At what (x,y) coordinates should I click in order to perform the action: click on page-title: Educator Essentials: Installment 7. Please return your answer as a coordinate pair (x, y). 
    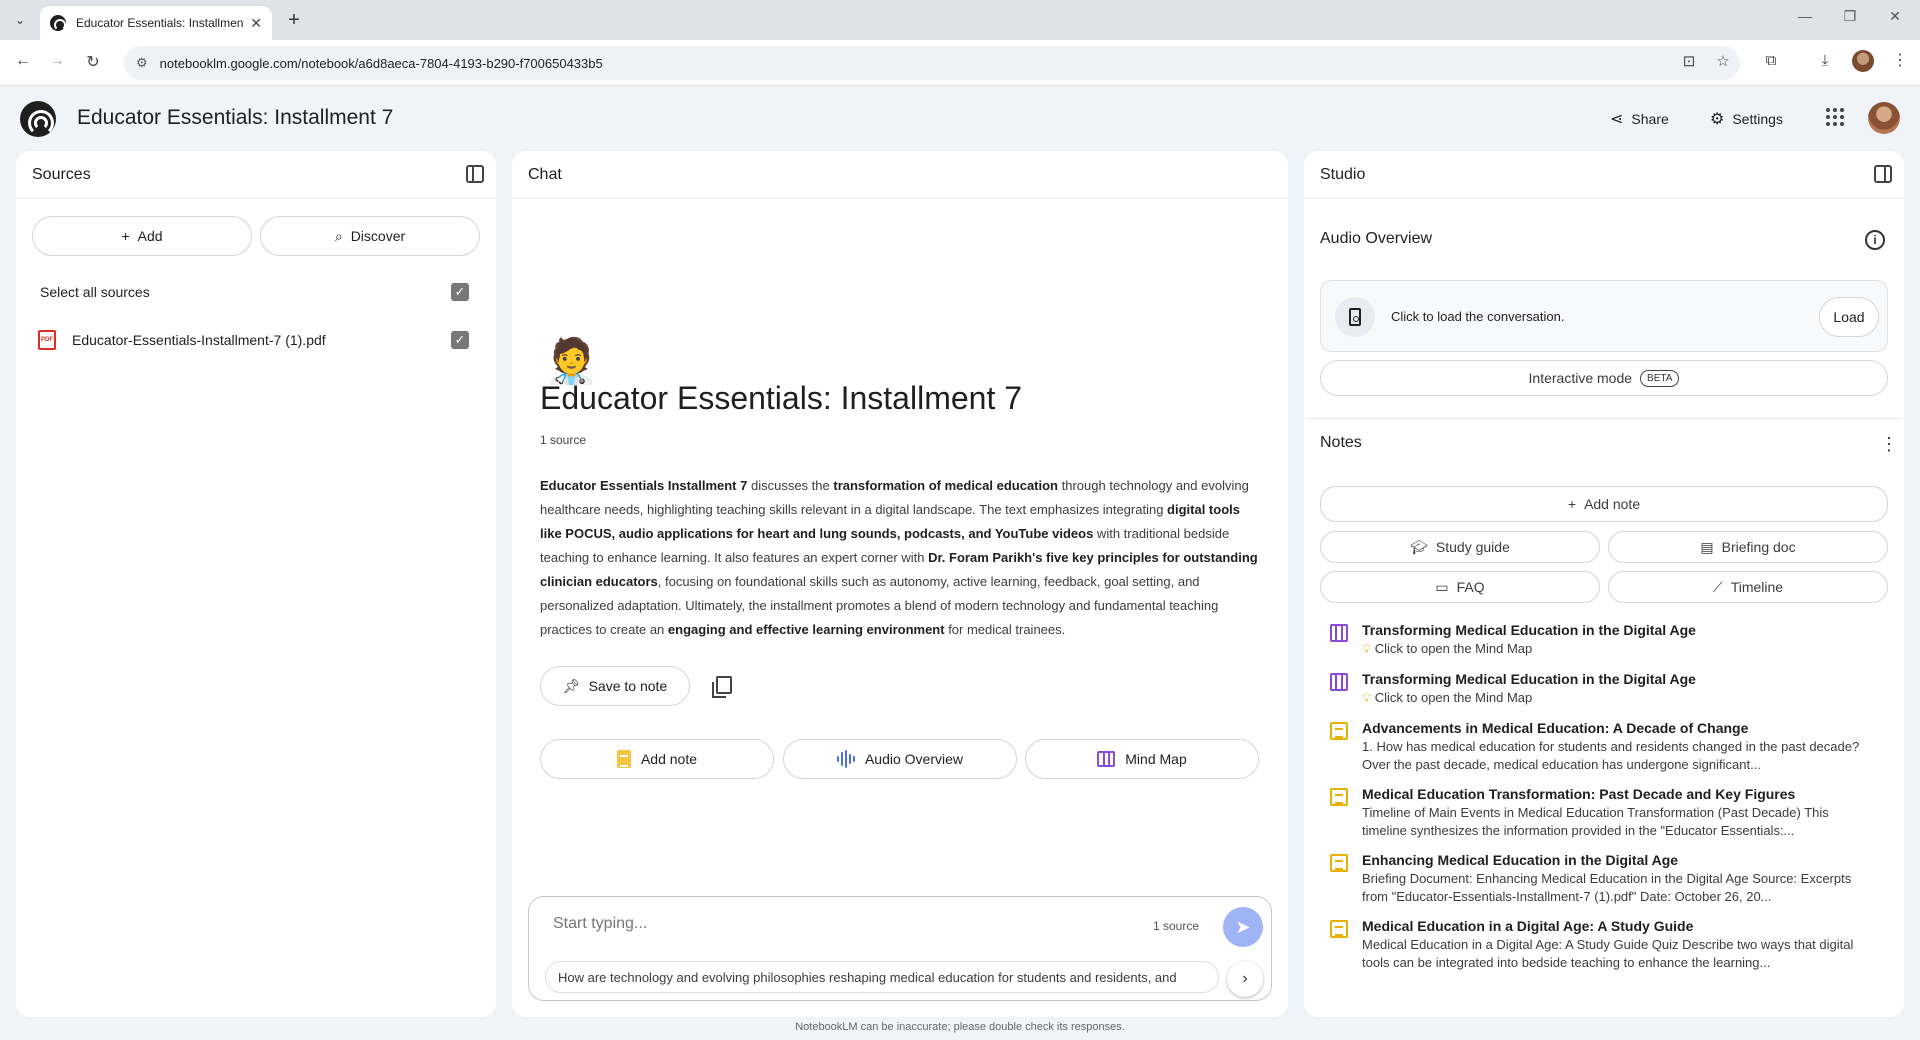
    Looking at the image, I should click on (235, 118).